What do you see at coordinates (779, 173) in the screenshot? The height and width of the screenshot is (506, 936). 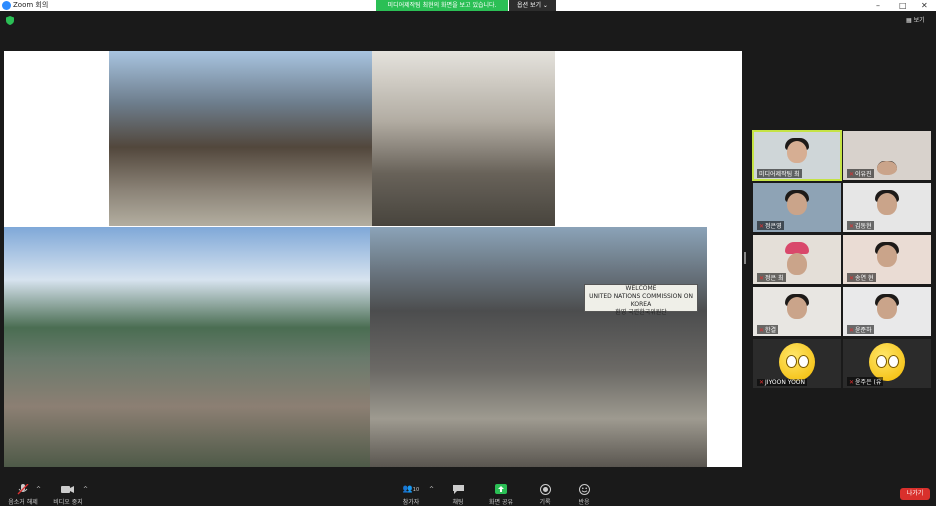 I see `participant-name: 미디어제작팀 최` at bounding box center [779, 173].